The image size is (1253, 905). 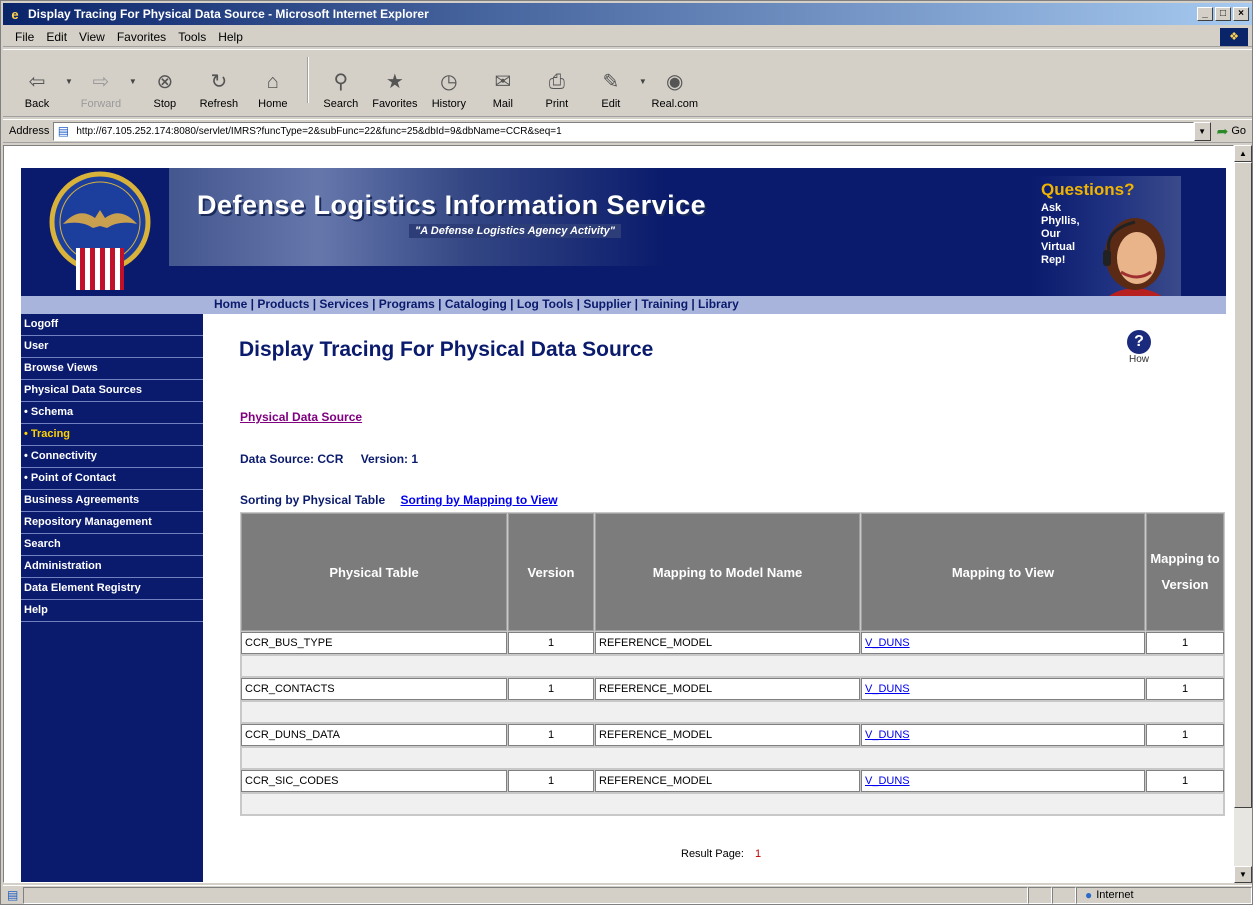 What do you see at coordinates (112, 479) in the screenshot?
I see `sidebar-item-point-of-contact: • Point of Contact` at bounding box center [112, 479].